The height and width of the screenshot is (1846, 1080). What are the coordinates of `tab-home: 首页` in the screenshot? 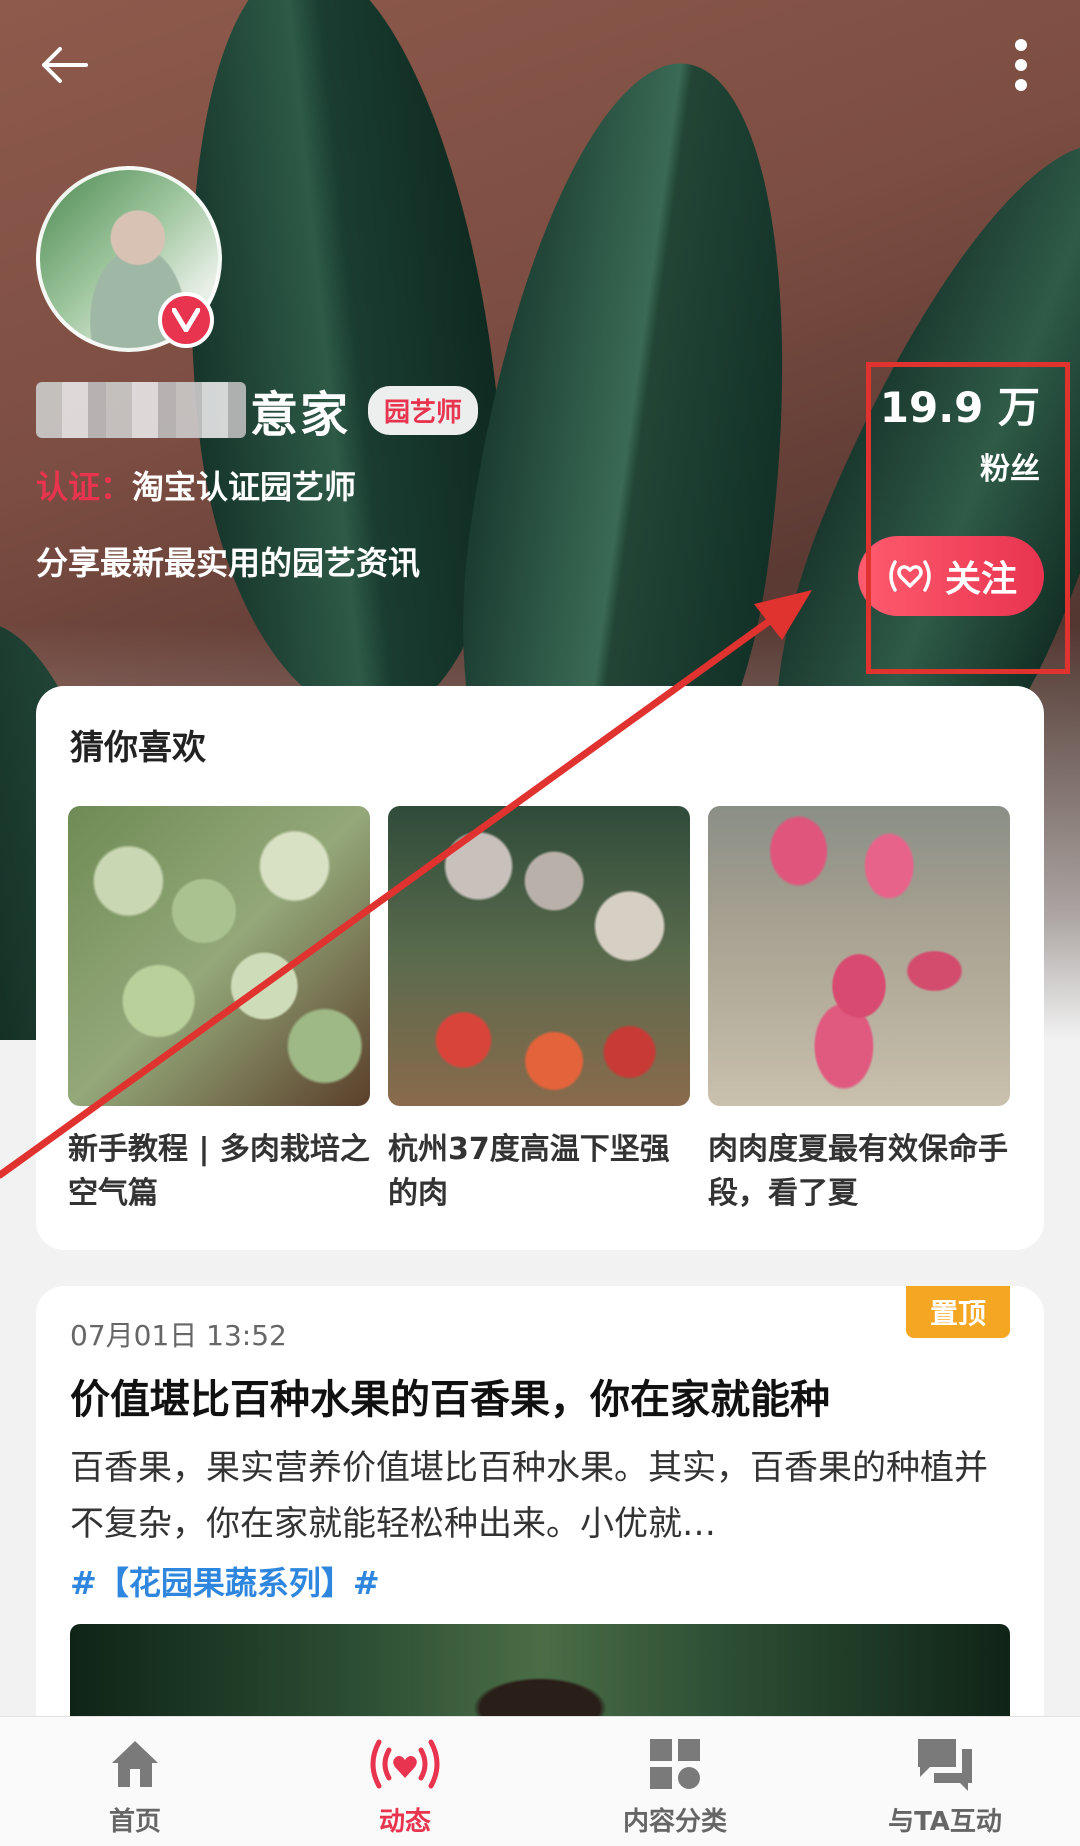 It's located at (135, 1786).